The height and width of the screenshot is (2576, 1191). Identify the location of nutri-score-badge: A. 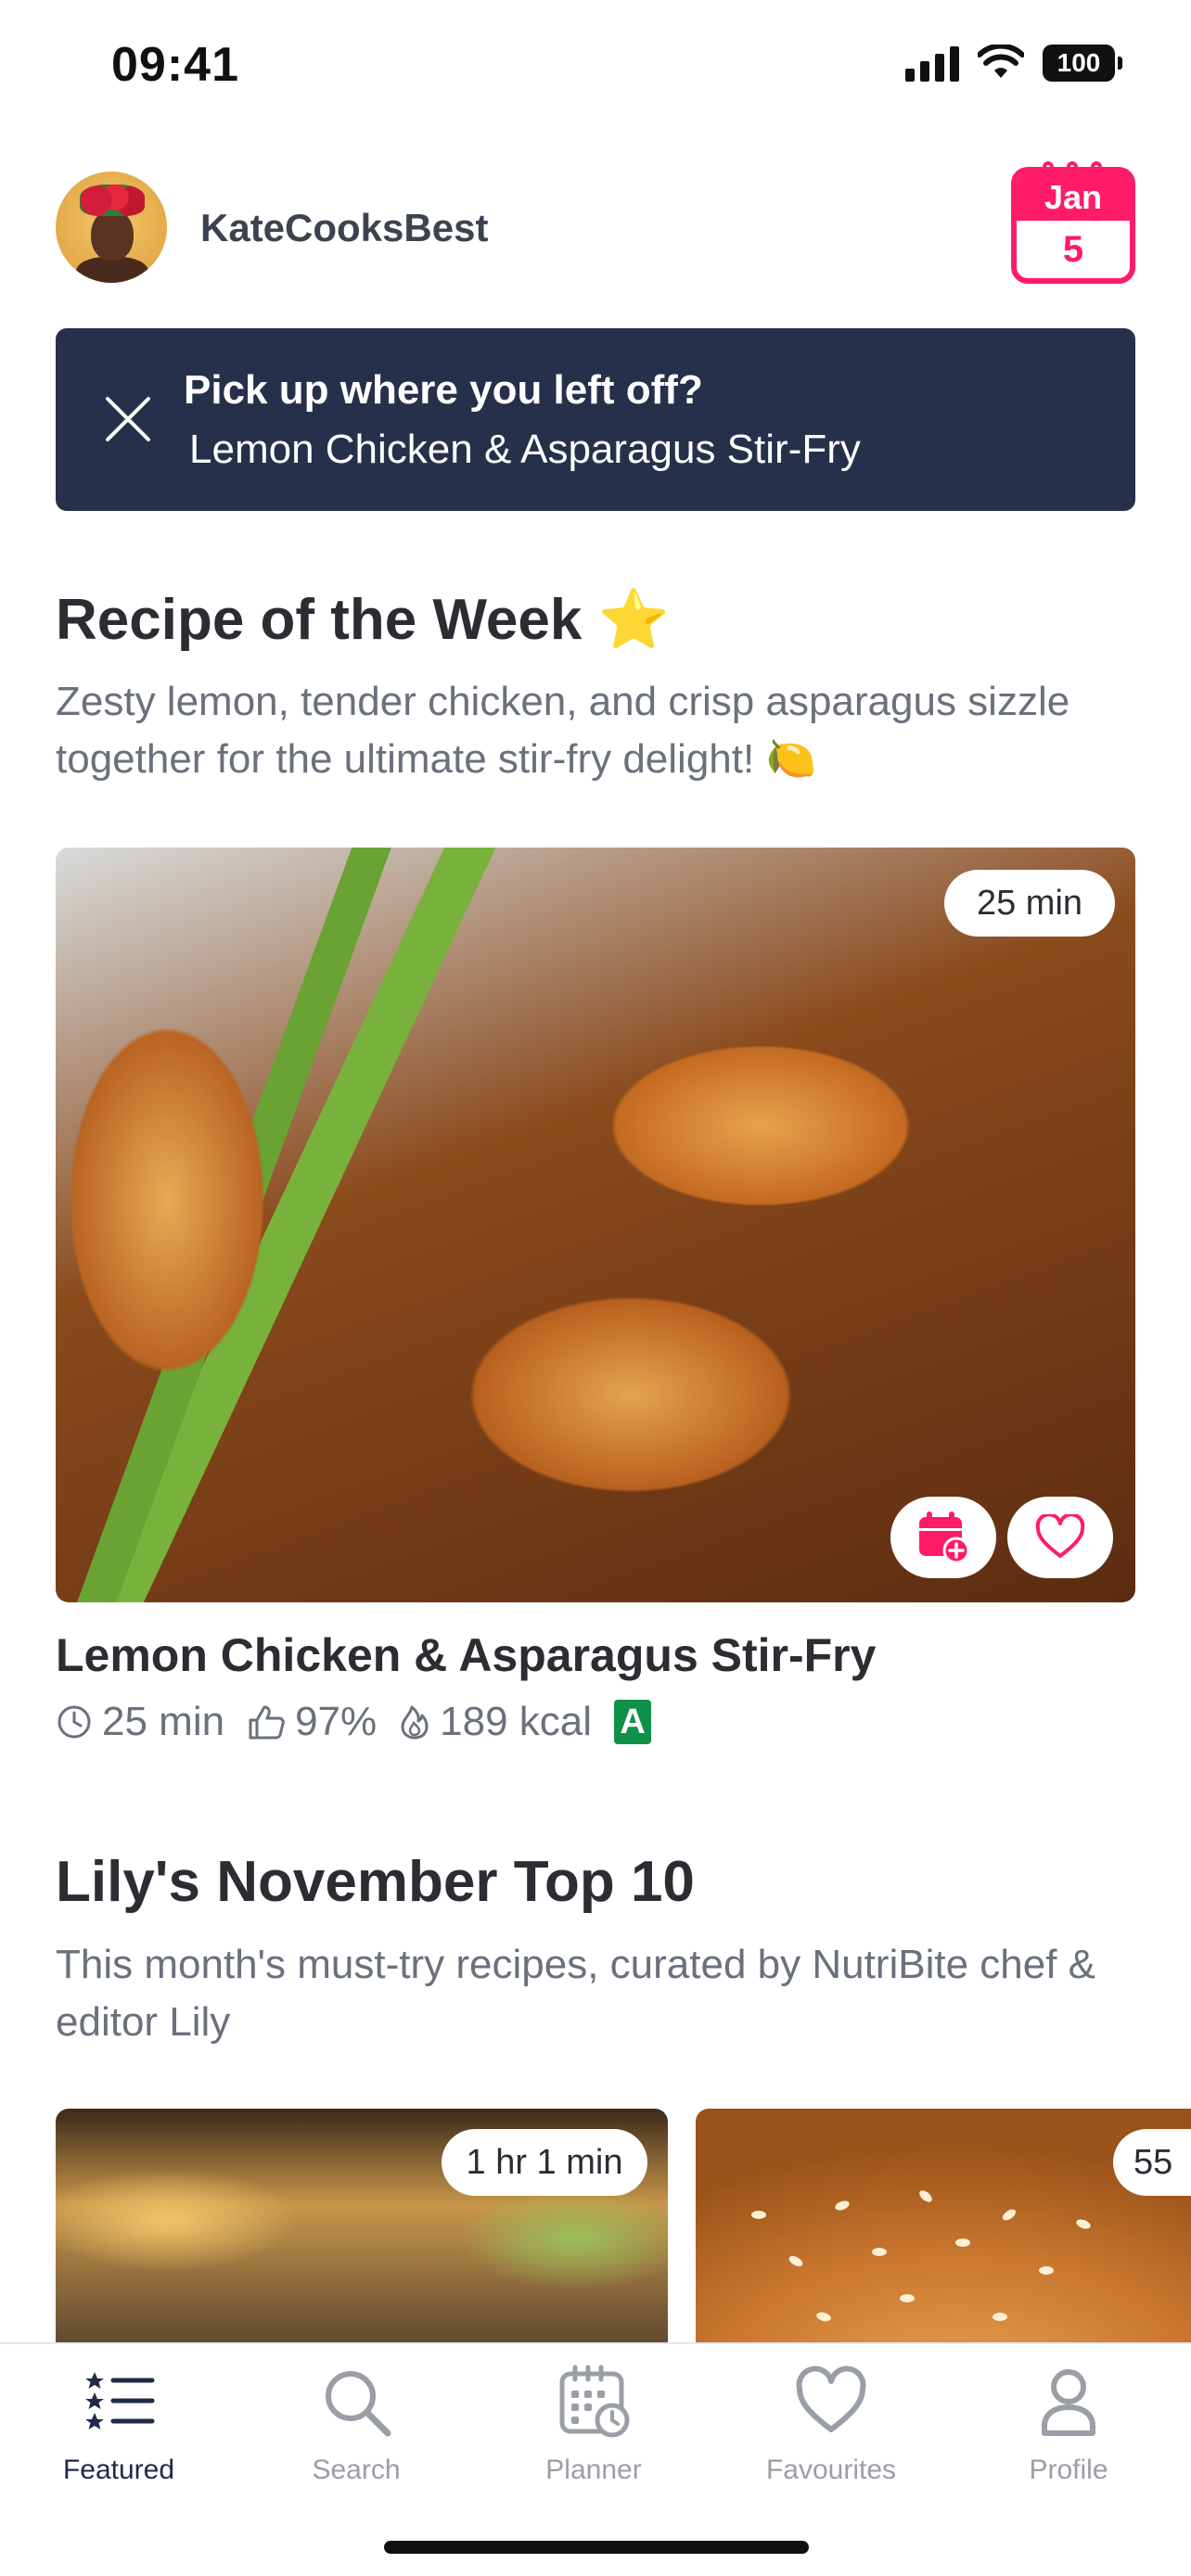
(633, 1722).